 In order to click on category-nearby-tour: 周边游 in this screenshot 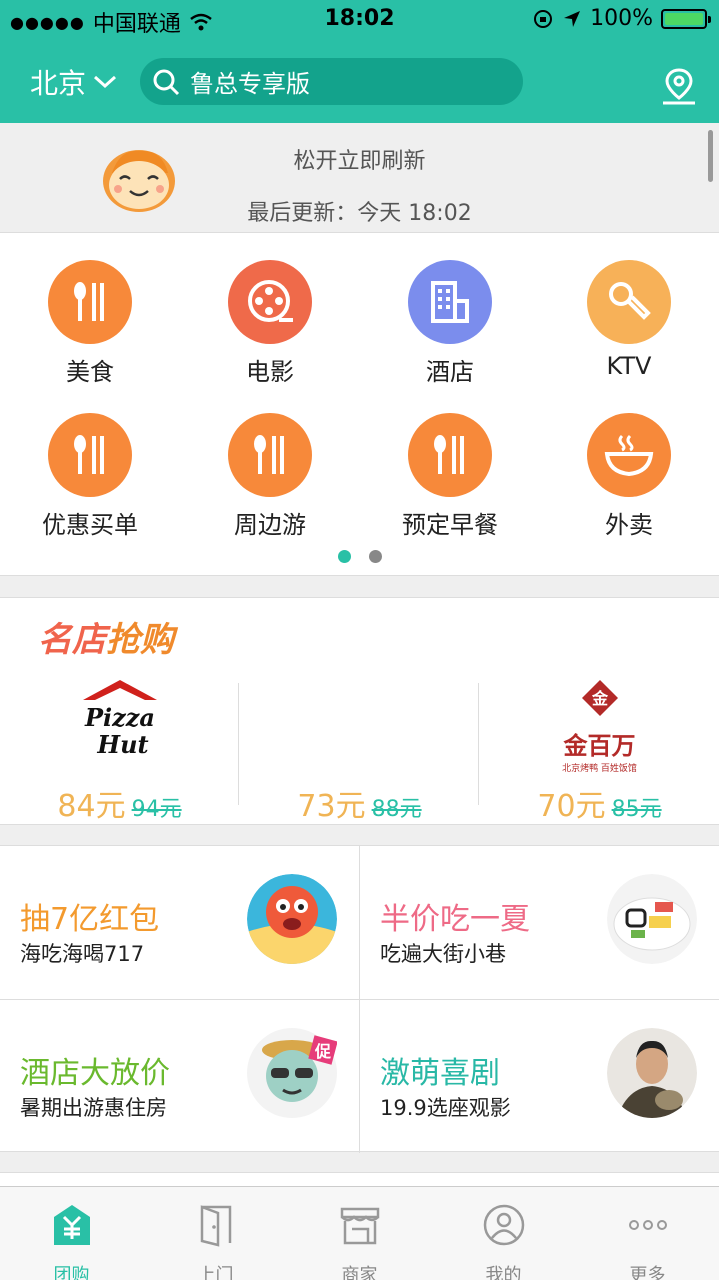, I will do `click(270, 476)`.